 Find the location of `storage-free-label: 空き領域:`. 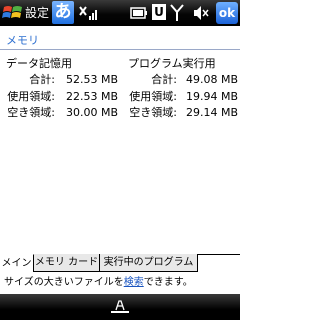

storage-free-label: 空き領域: is located at coordinates (31, 112).